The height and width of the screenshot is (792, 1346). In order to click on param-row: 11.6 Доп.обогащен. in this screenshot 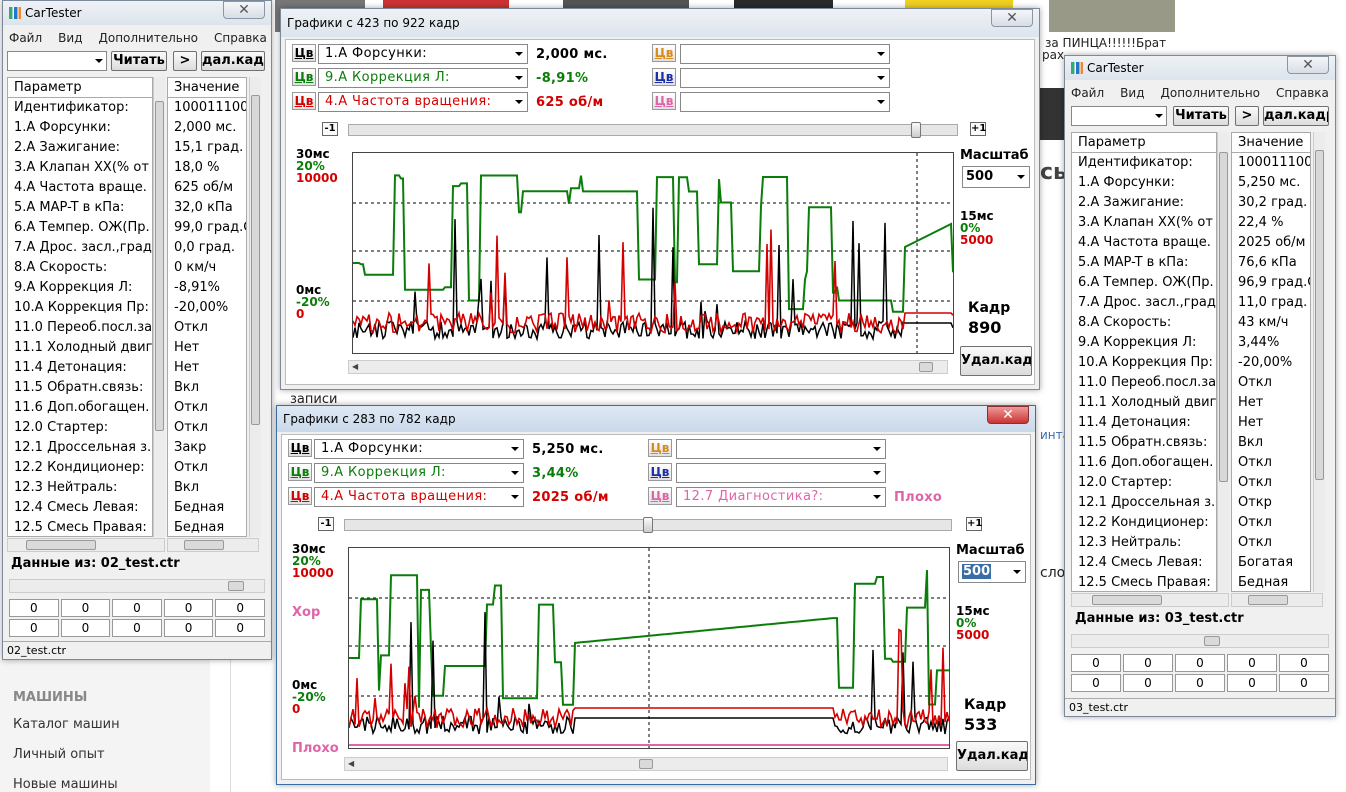, I will do `click(80, 408)`.